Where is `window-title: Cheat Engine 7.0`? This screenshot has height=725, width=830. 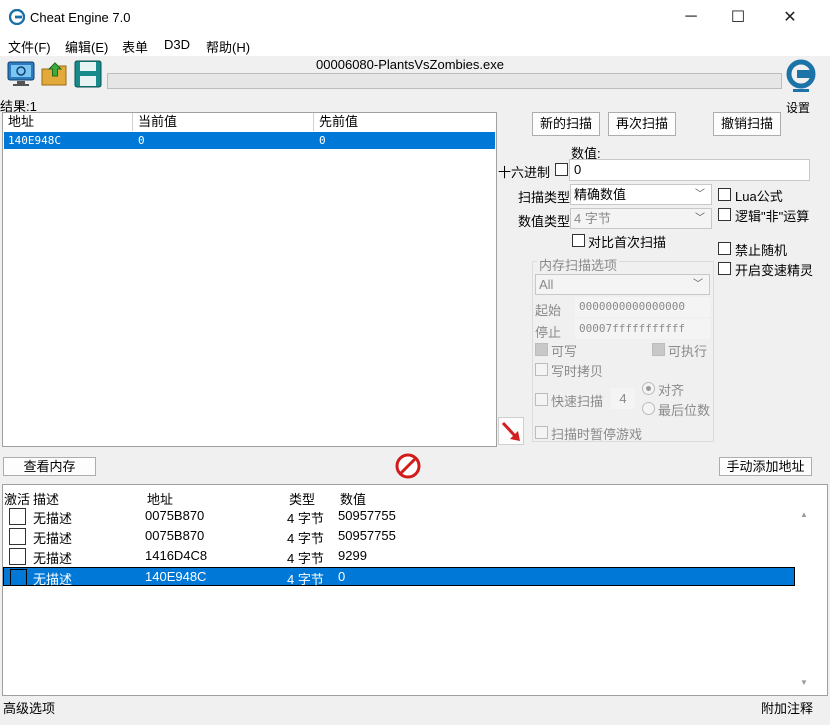 window-title: Cheat Engine 7.0 is located at coordinates (80, 17).